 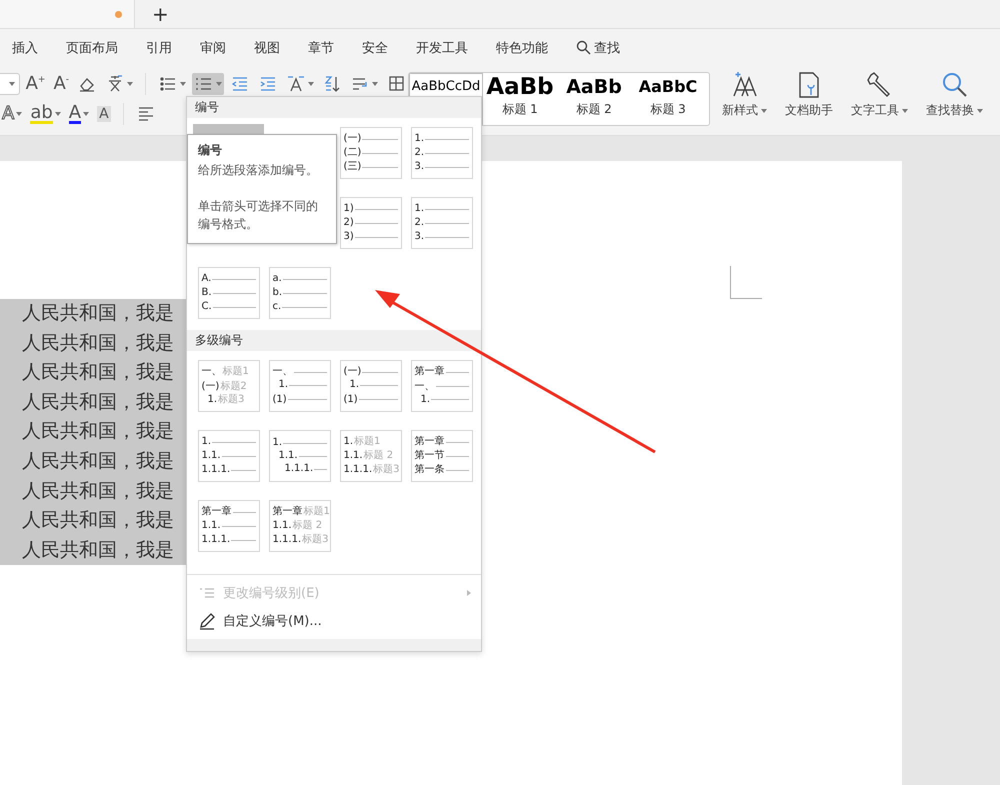 I want to click on ribbon-tab: 视图, so click(x=267, y=47).